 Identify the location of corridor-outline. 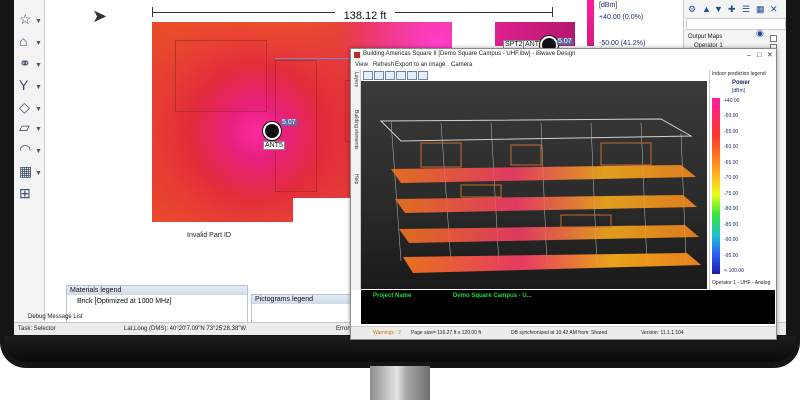
(296, 126).